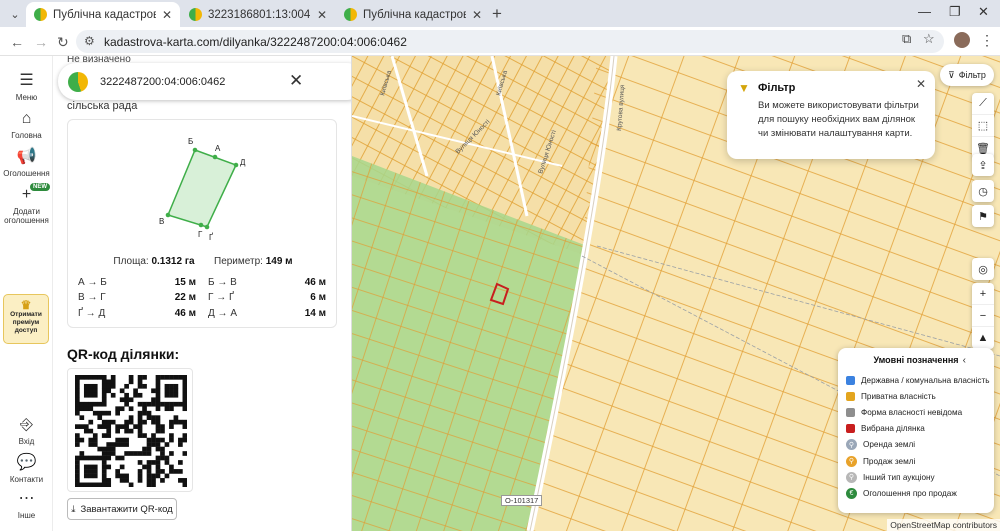 The width and height of the screenshot is (1000, 531). What do you see at coordinates (222, 313) in the screenshot?
I see `segment-edge: Д → А` at bounding box center [222, 313].